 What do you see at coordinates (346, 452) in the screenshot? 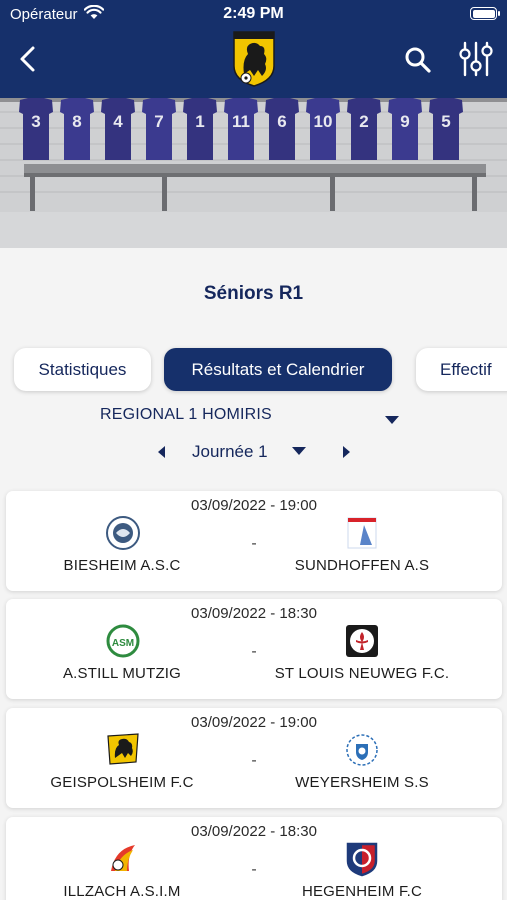
I see `next-round-icon` at bounding box center [346, 452].